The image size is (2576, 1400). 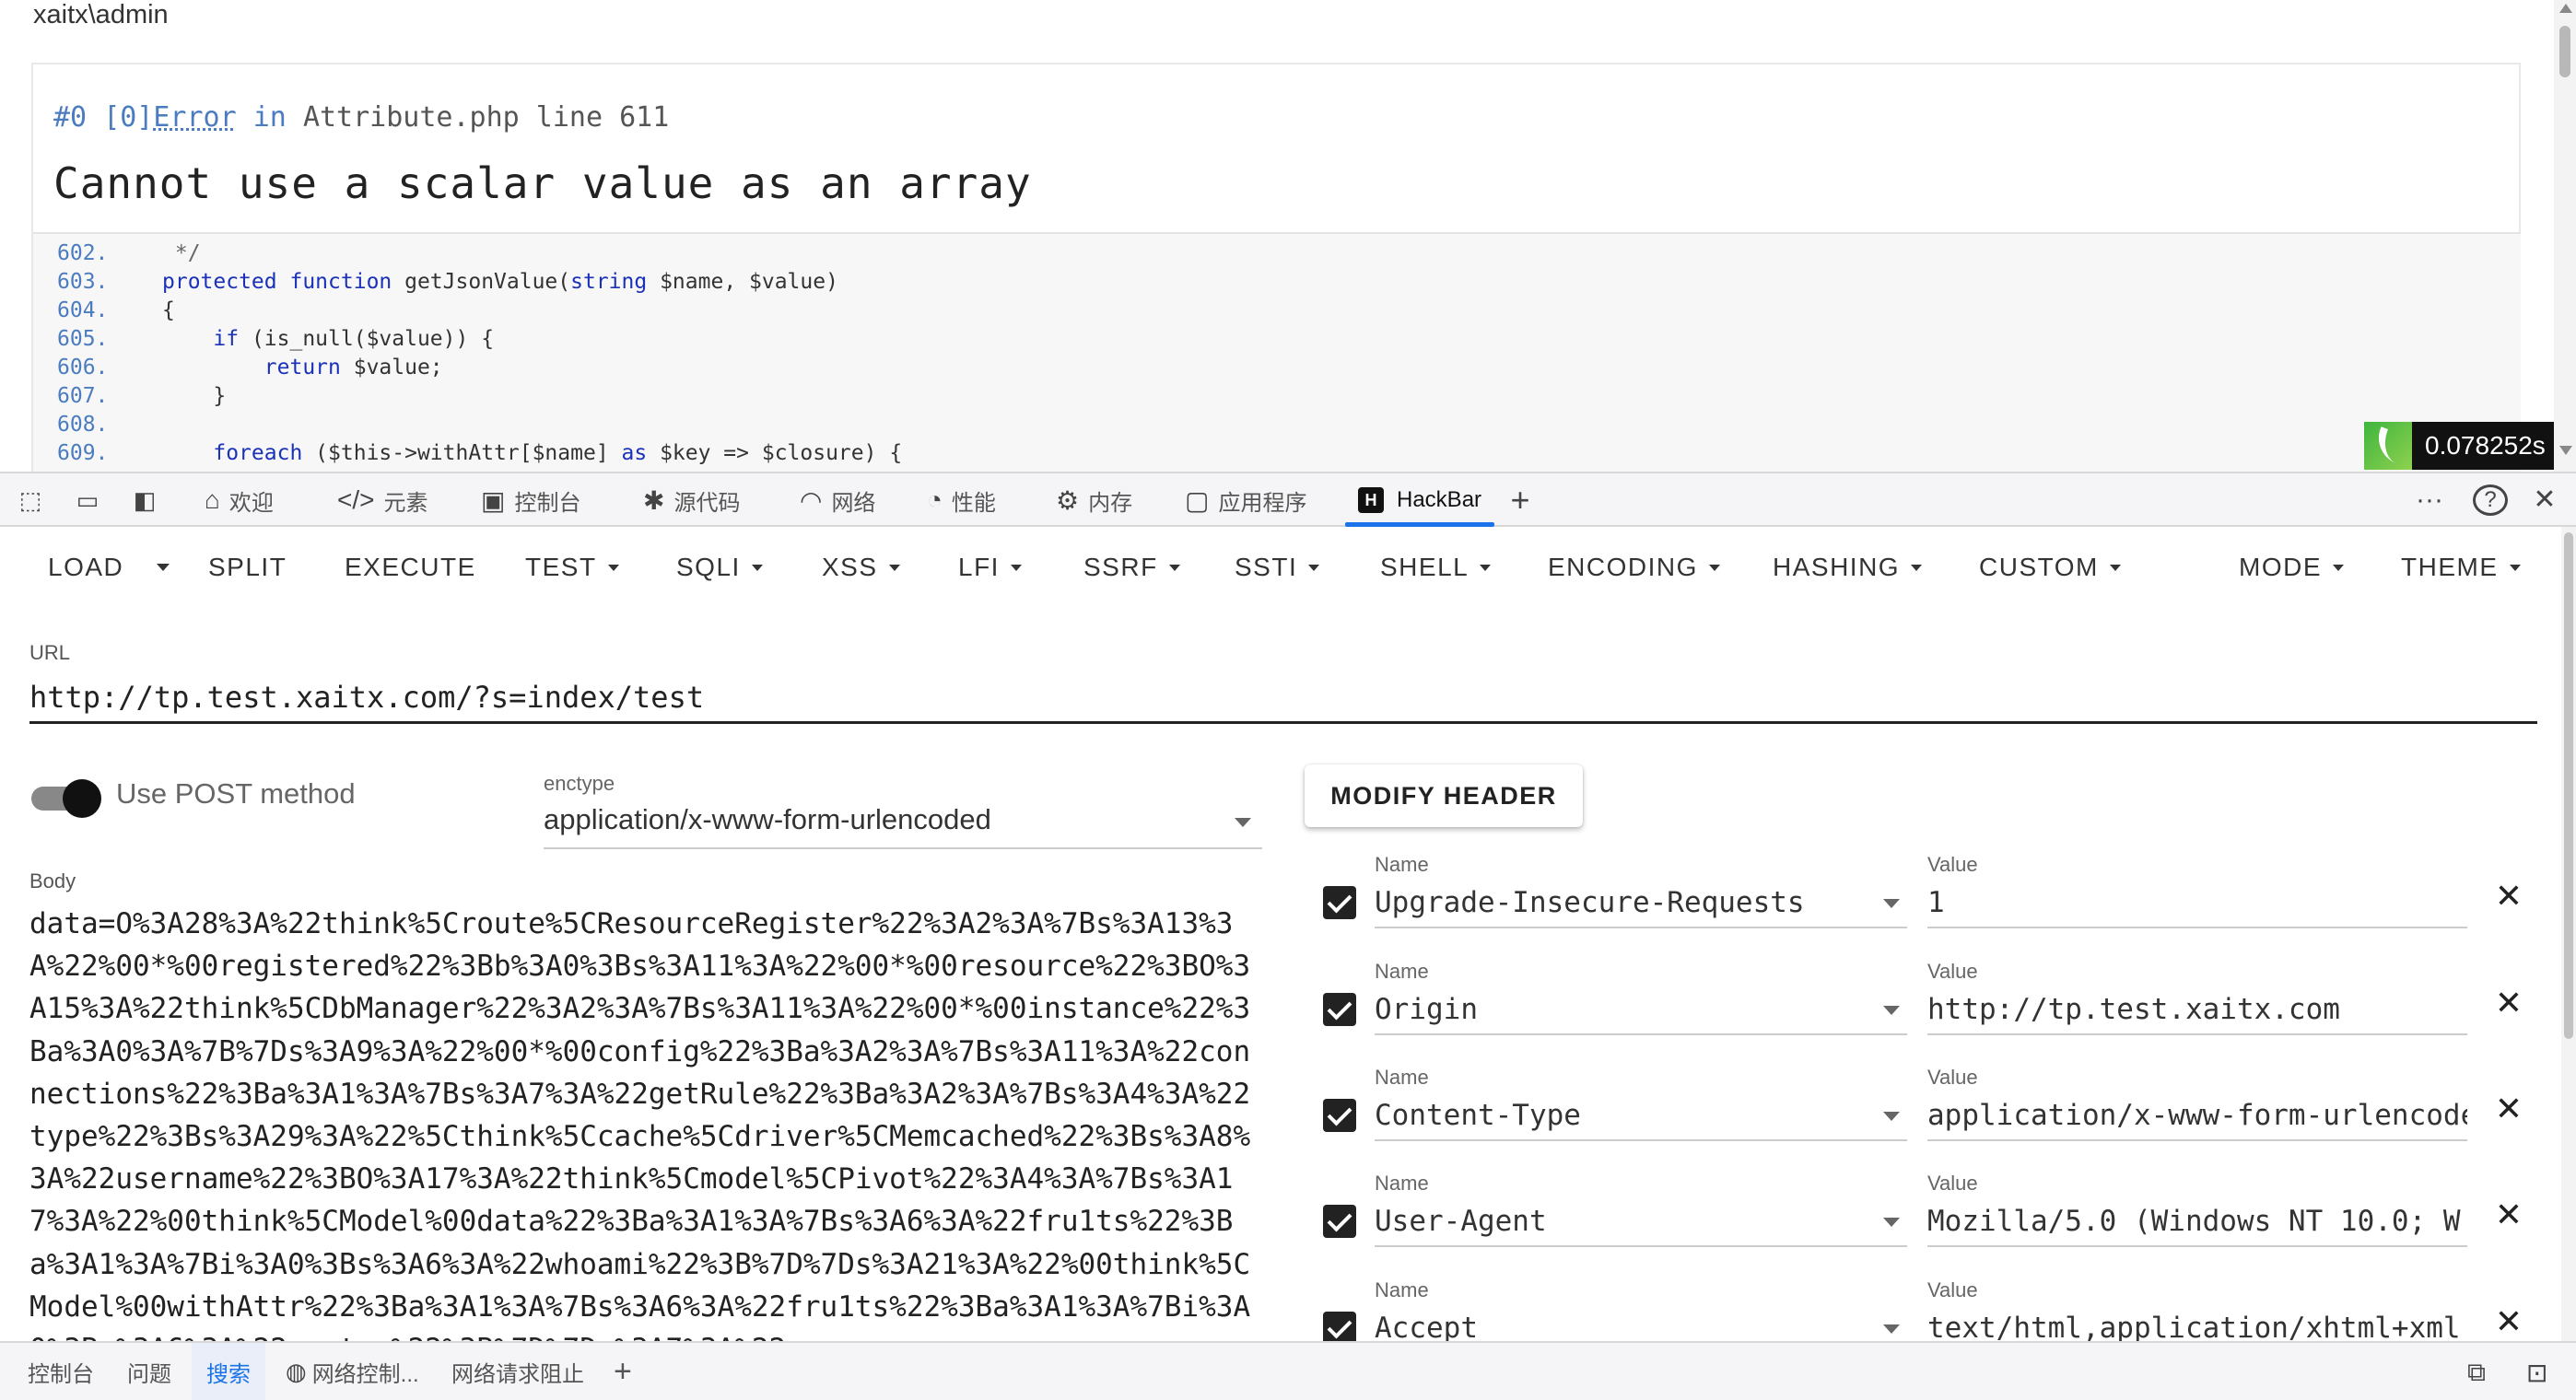 I want to click on modify-header-button: MODIFY HEADER, so click(x=1444, y=795).